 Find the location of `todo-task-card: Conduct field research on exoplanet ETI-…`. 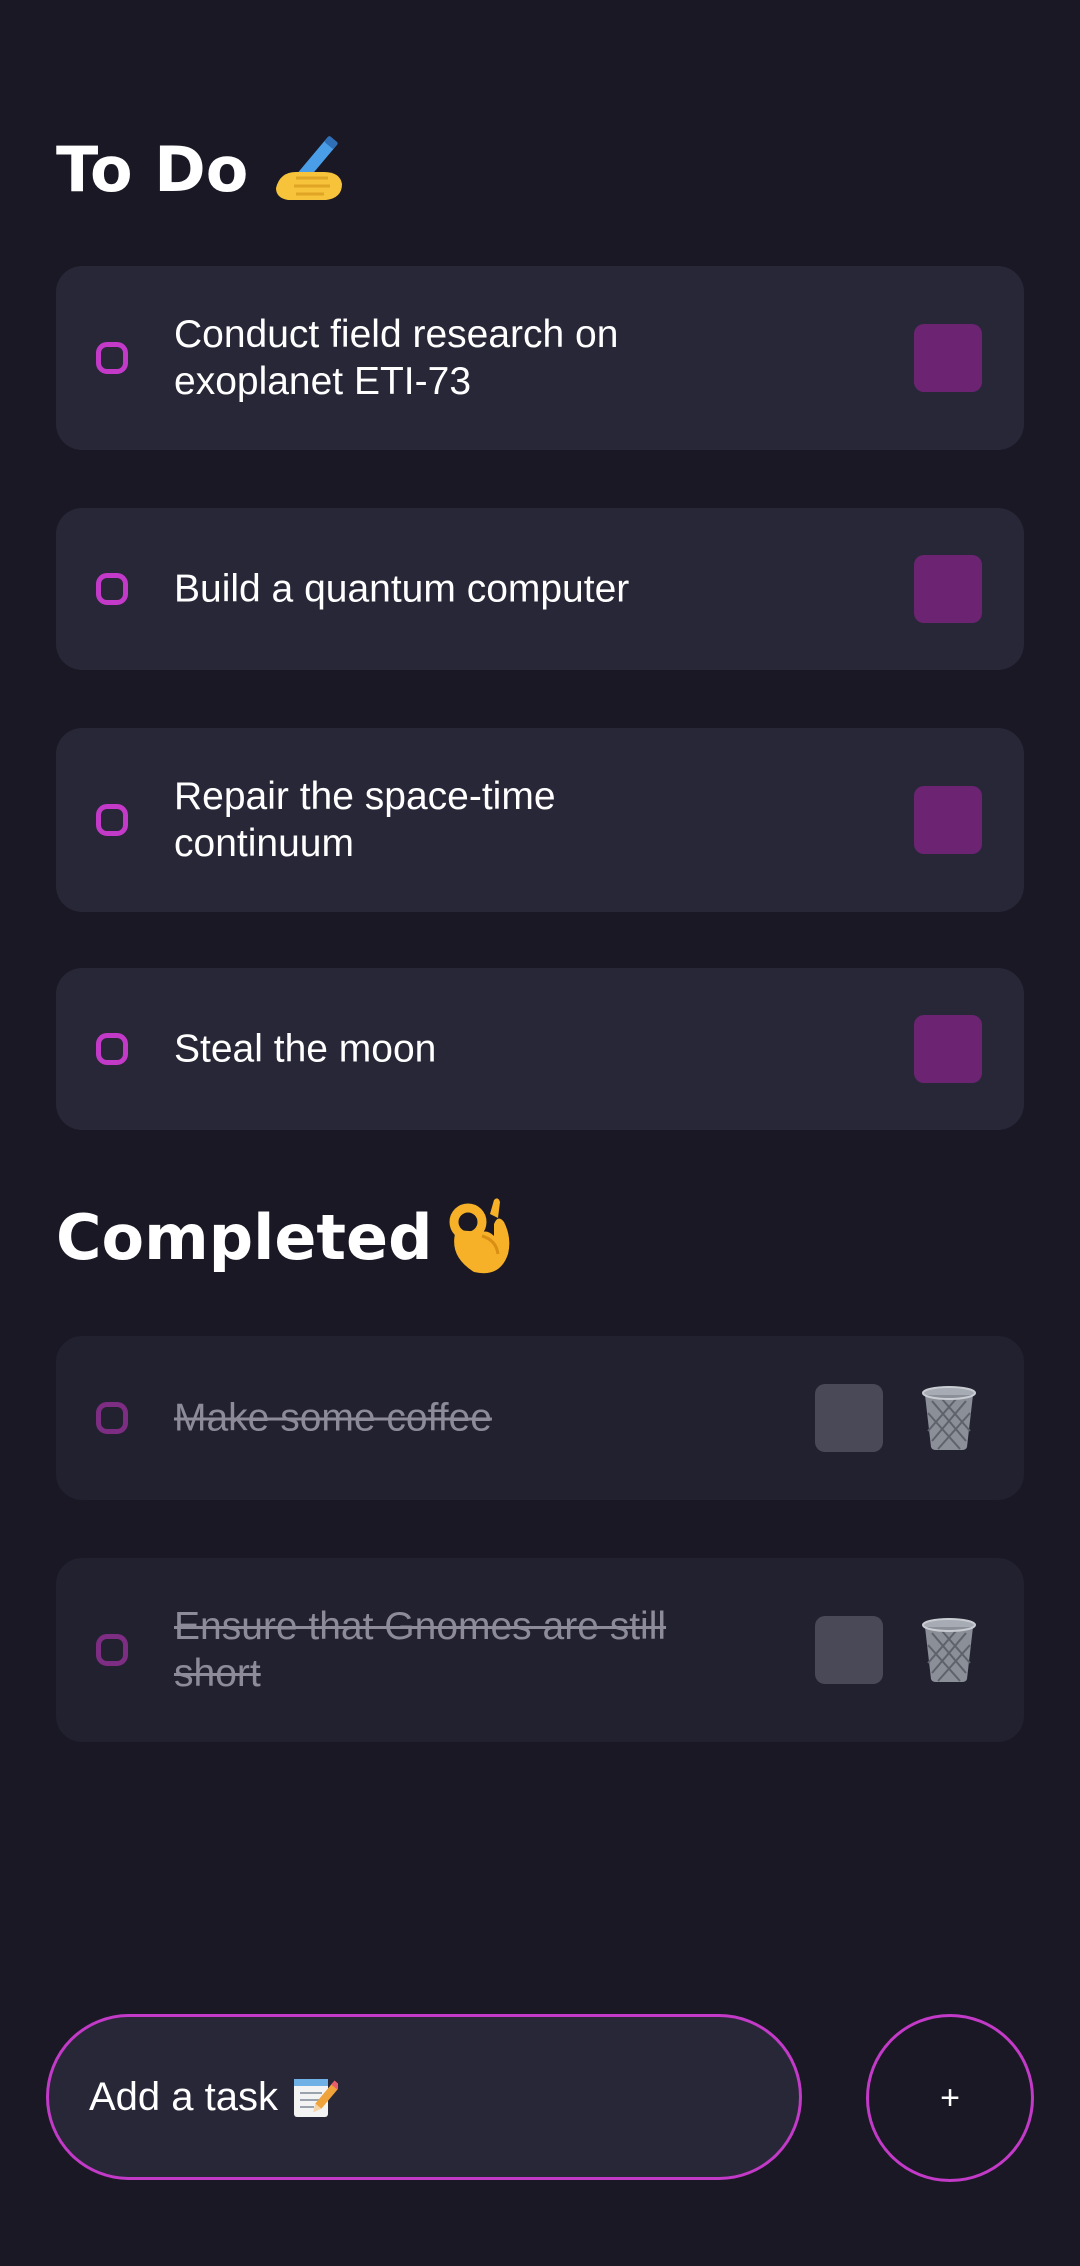

todo-task-card: Conduct field research on exoplanet ETI-… is located at coordinates (540, 358).